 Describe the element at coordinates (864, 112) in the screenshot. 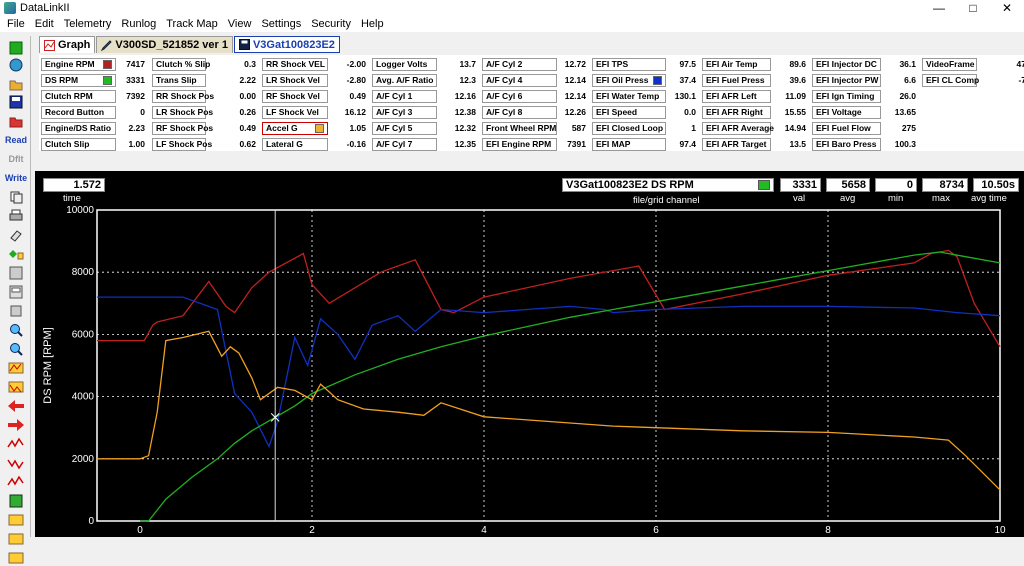

I see `channel-cell: EFI Voltage 13.65` at that location.